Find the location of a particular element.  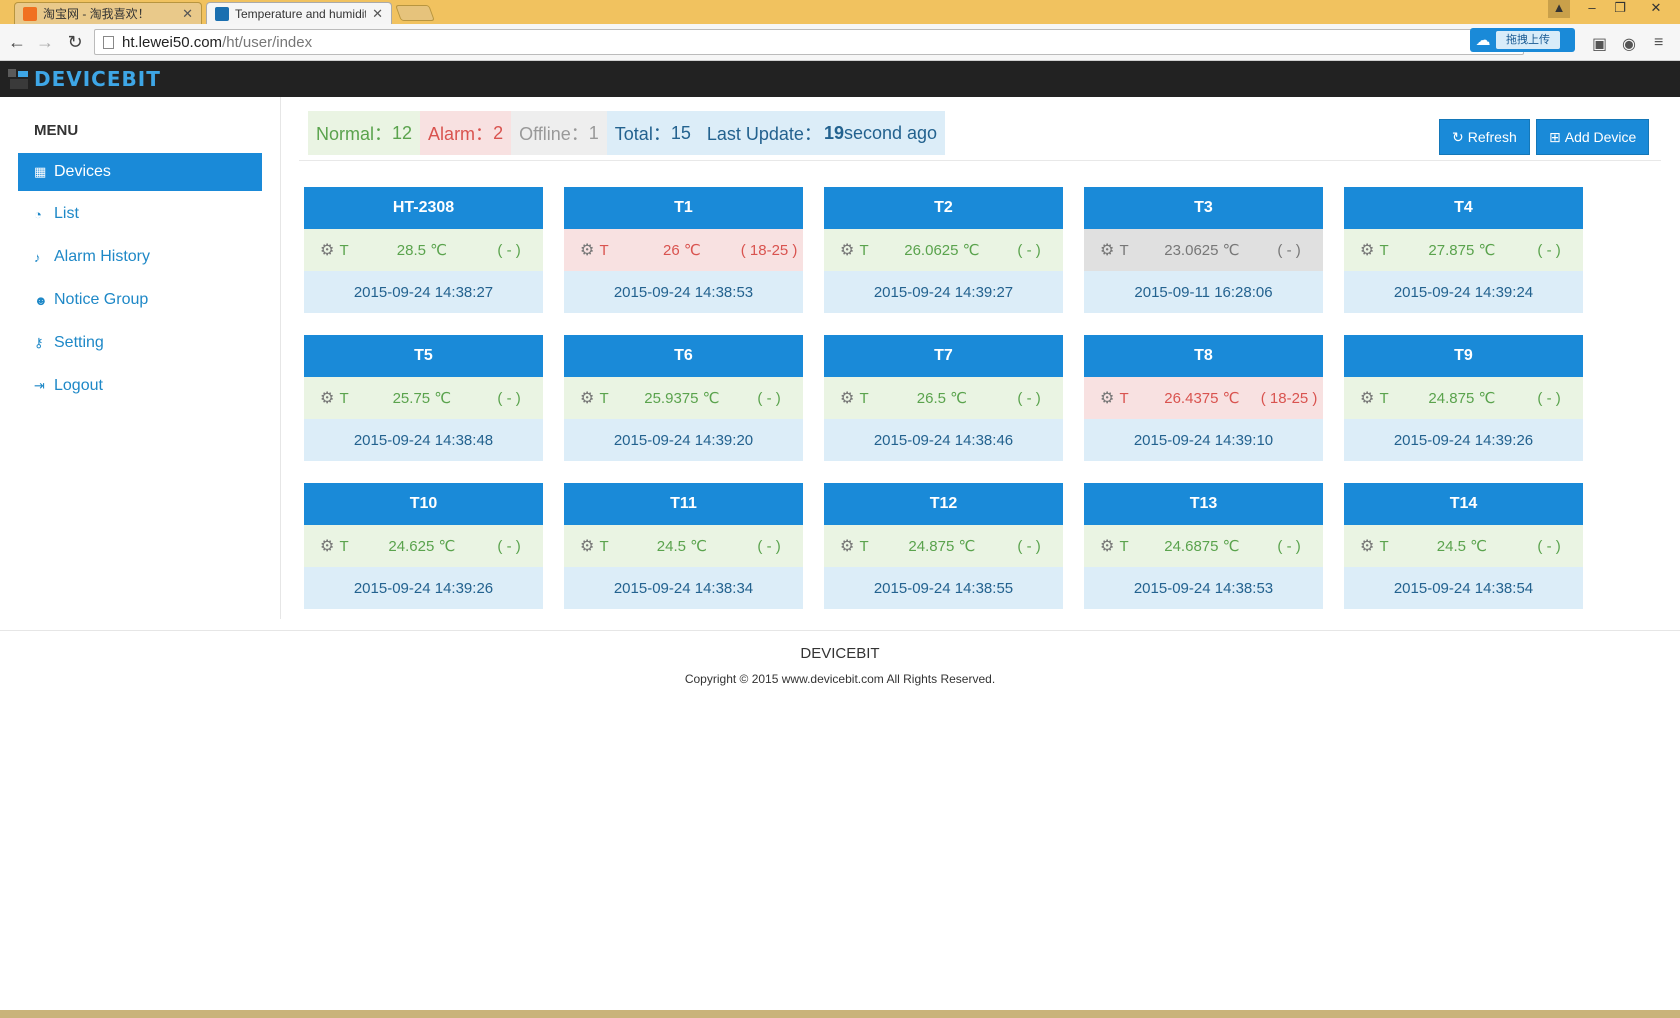

device-card: T3 ⚙ T 23.0625 ℃ ( - ) 2015-09-11 16:28:06 is located at coordinates (1203, 250).